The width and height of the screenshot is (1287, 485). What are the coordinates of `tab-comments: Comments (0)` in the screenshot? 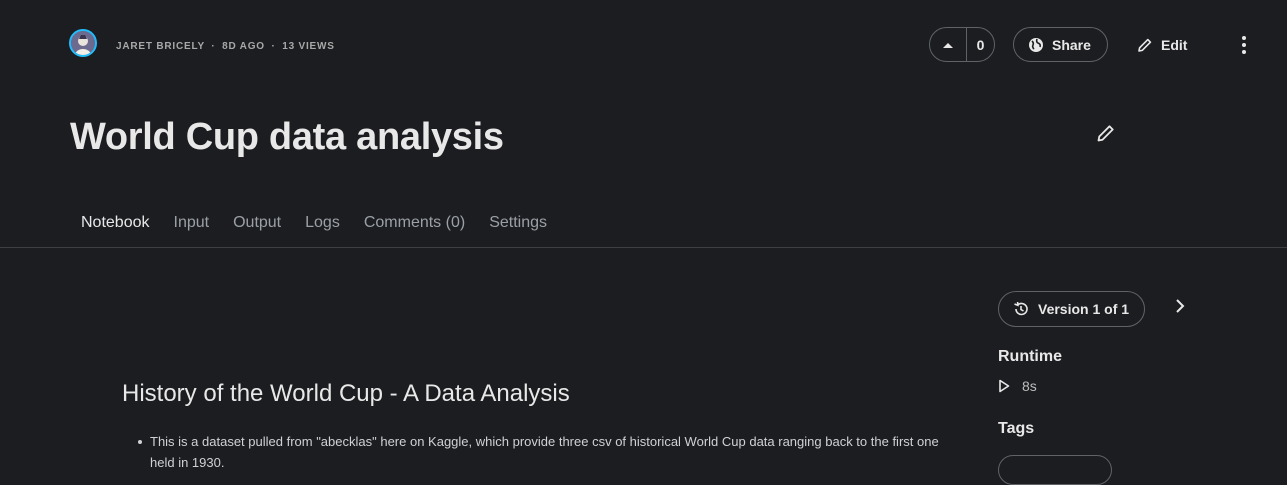 It's located at (414, 224).